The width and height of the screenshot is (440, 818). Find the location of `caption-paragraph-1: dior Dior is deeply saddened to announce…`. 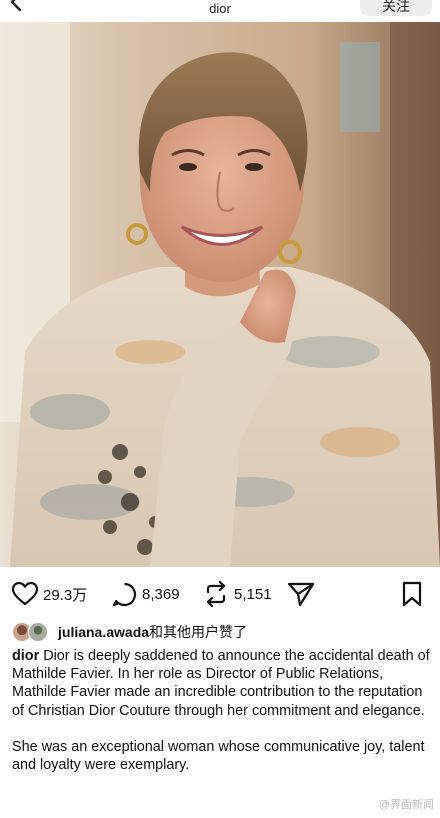

caption-paragraph-1: dior Dior is deeply saddened to announce… is located at coordinates (221, 683).